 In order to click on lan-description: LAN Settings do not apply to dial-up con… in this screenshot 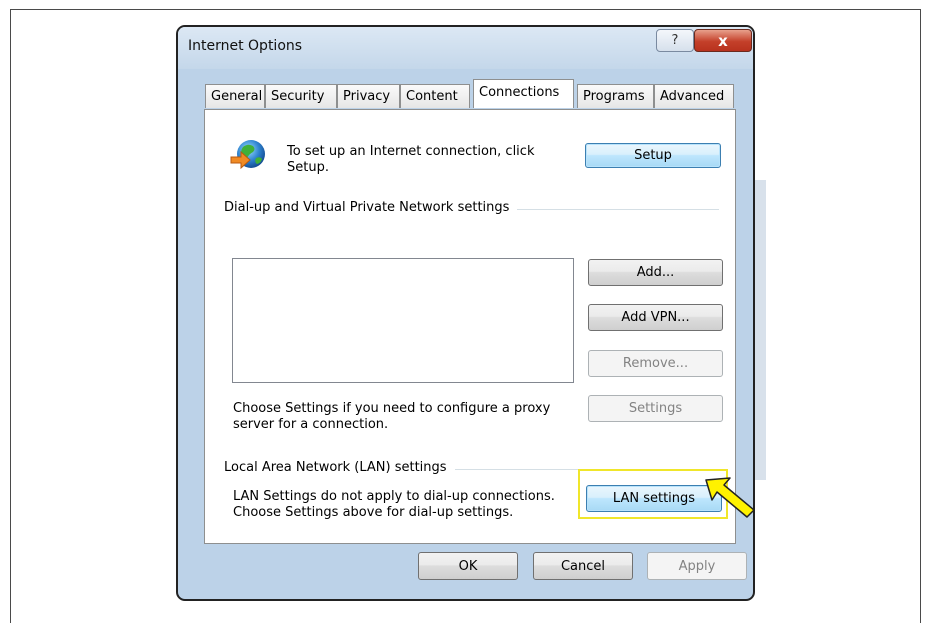, I will do `click(394, 504)`.